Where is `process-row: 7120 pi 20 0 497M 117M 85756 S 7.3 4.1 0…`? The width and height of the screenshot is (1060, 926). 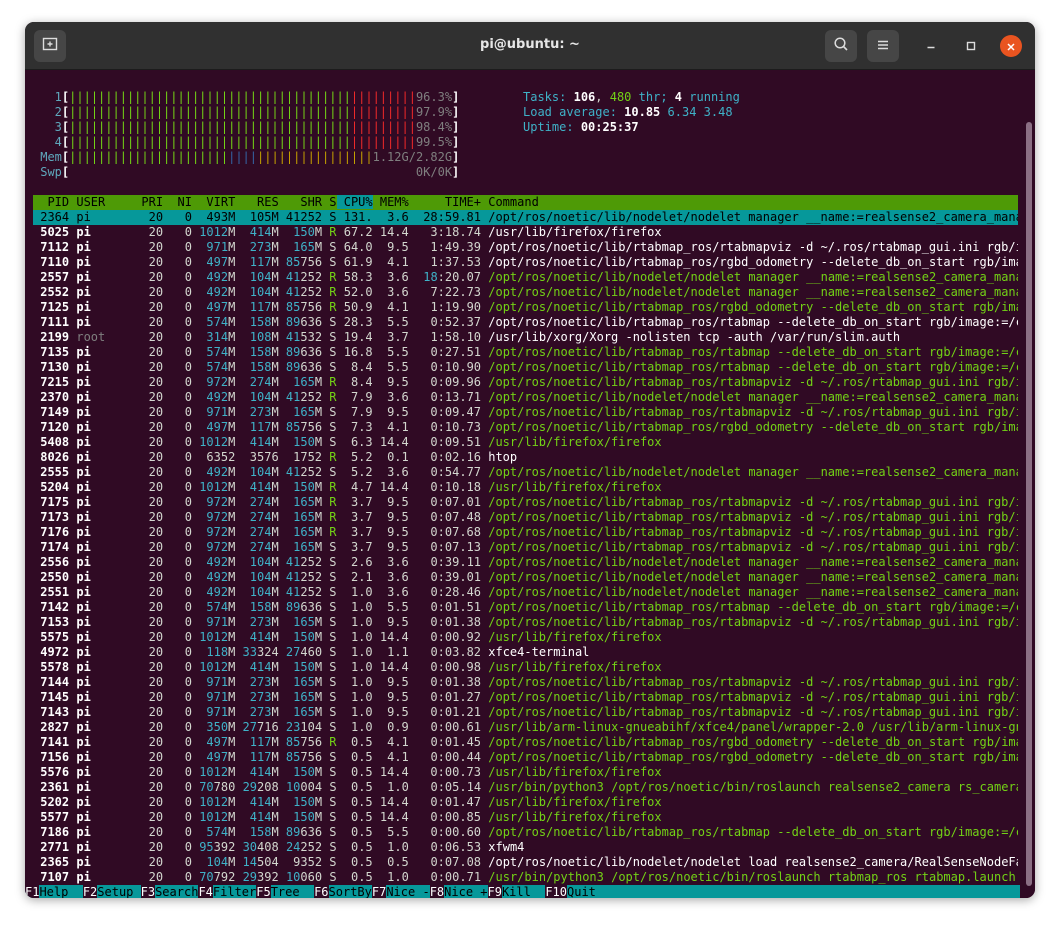 process-row: 7120 pi 20 0 497M 117M 85756 S 7.3 4.1 0… is located at coordinates (525, 427).